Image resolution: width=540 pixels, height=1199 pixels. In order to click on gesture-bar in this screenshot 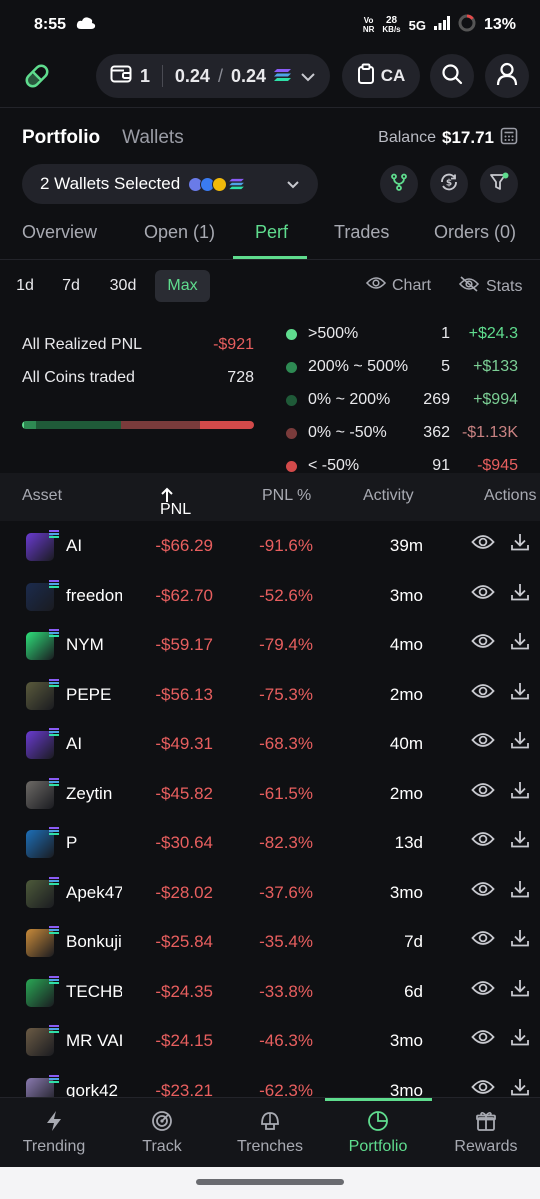, I will do `click(270, 1183)`.